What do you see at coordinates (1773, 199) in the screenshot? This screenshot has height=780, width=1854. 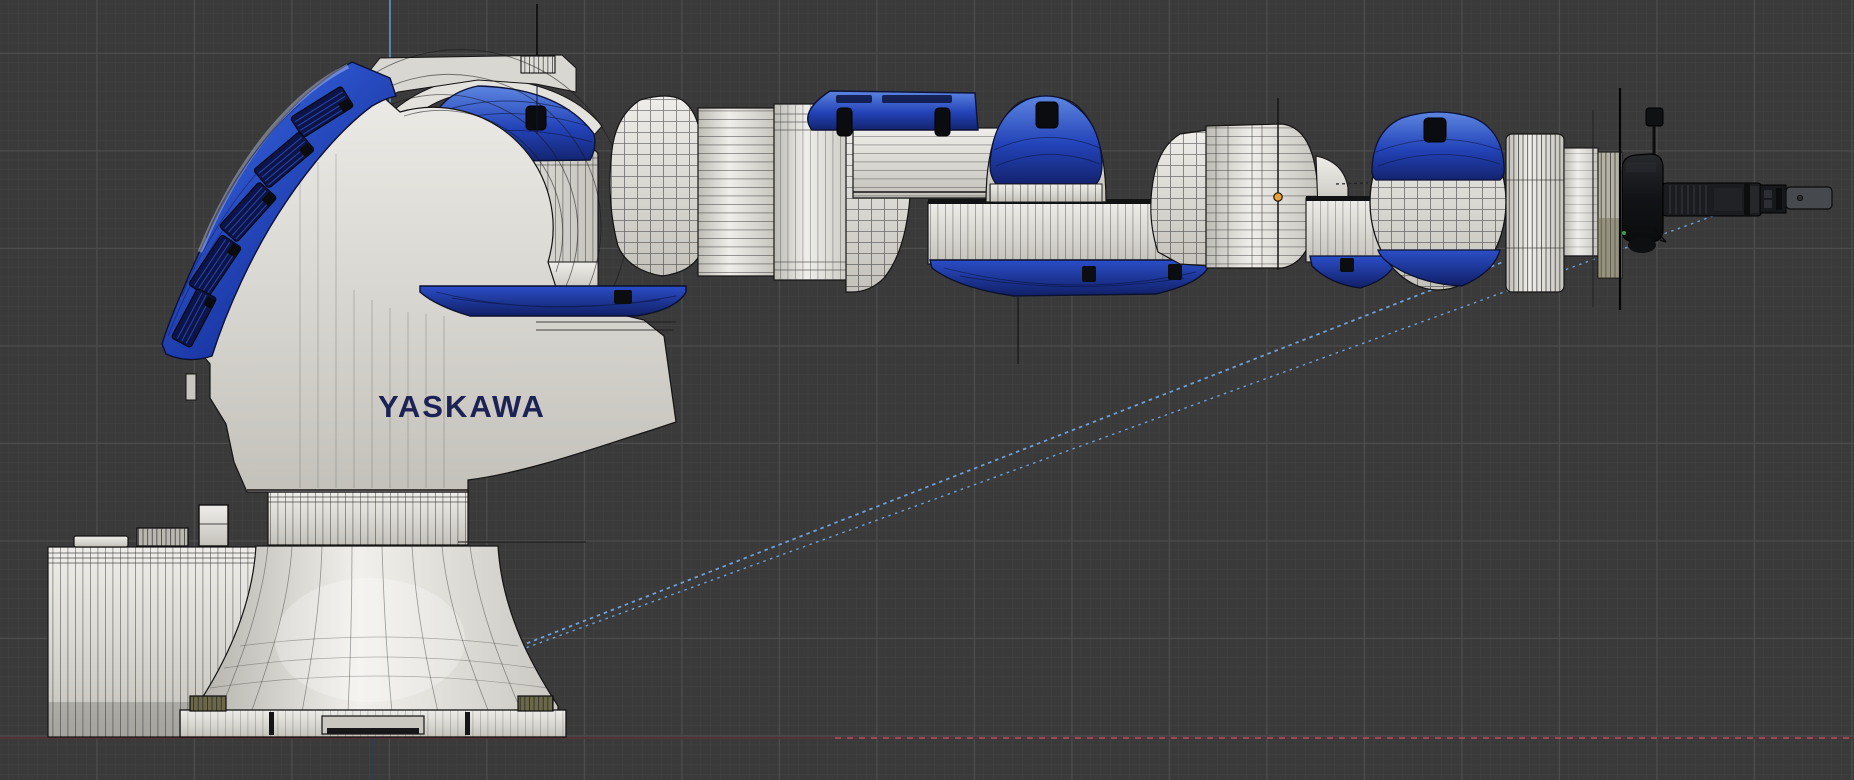 I see `tool-coupler` at bounding box center [1773, 199].